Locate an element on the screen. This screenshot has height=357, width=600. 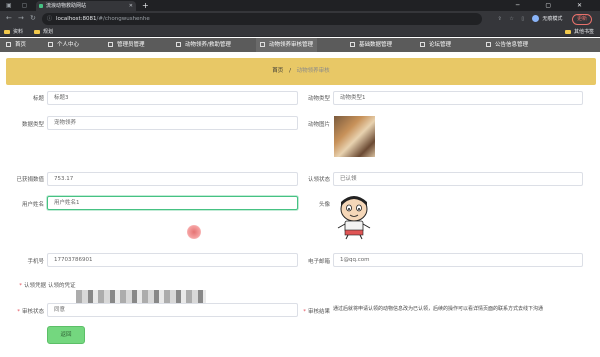
email-label: 电子邮箱 is located at coordinates (318, 262).